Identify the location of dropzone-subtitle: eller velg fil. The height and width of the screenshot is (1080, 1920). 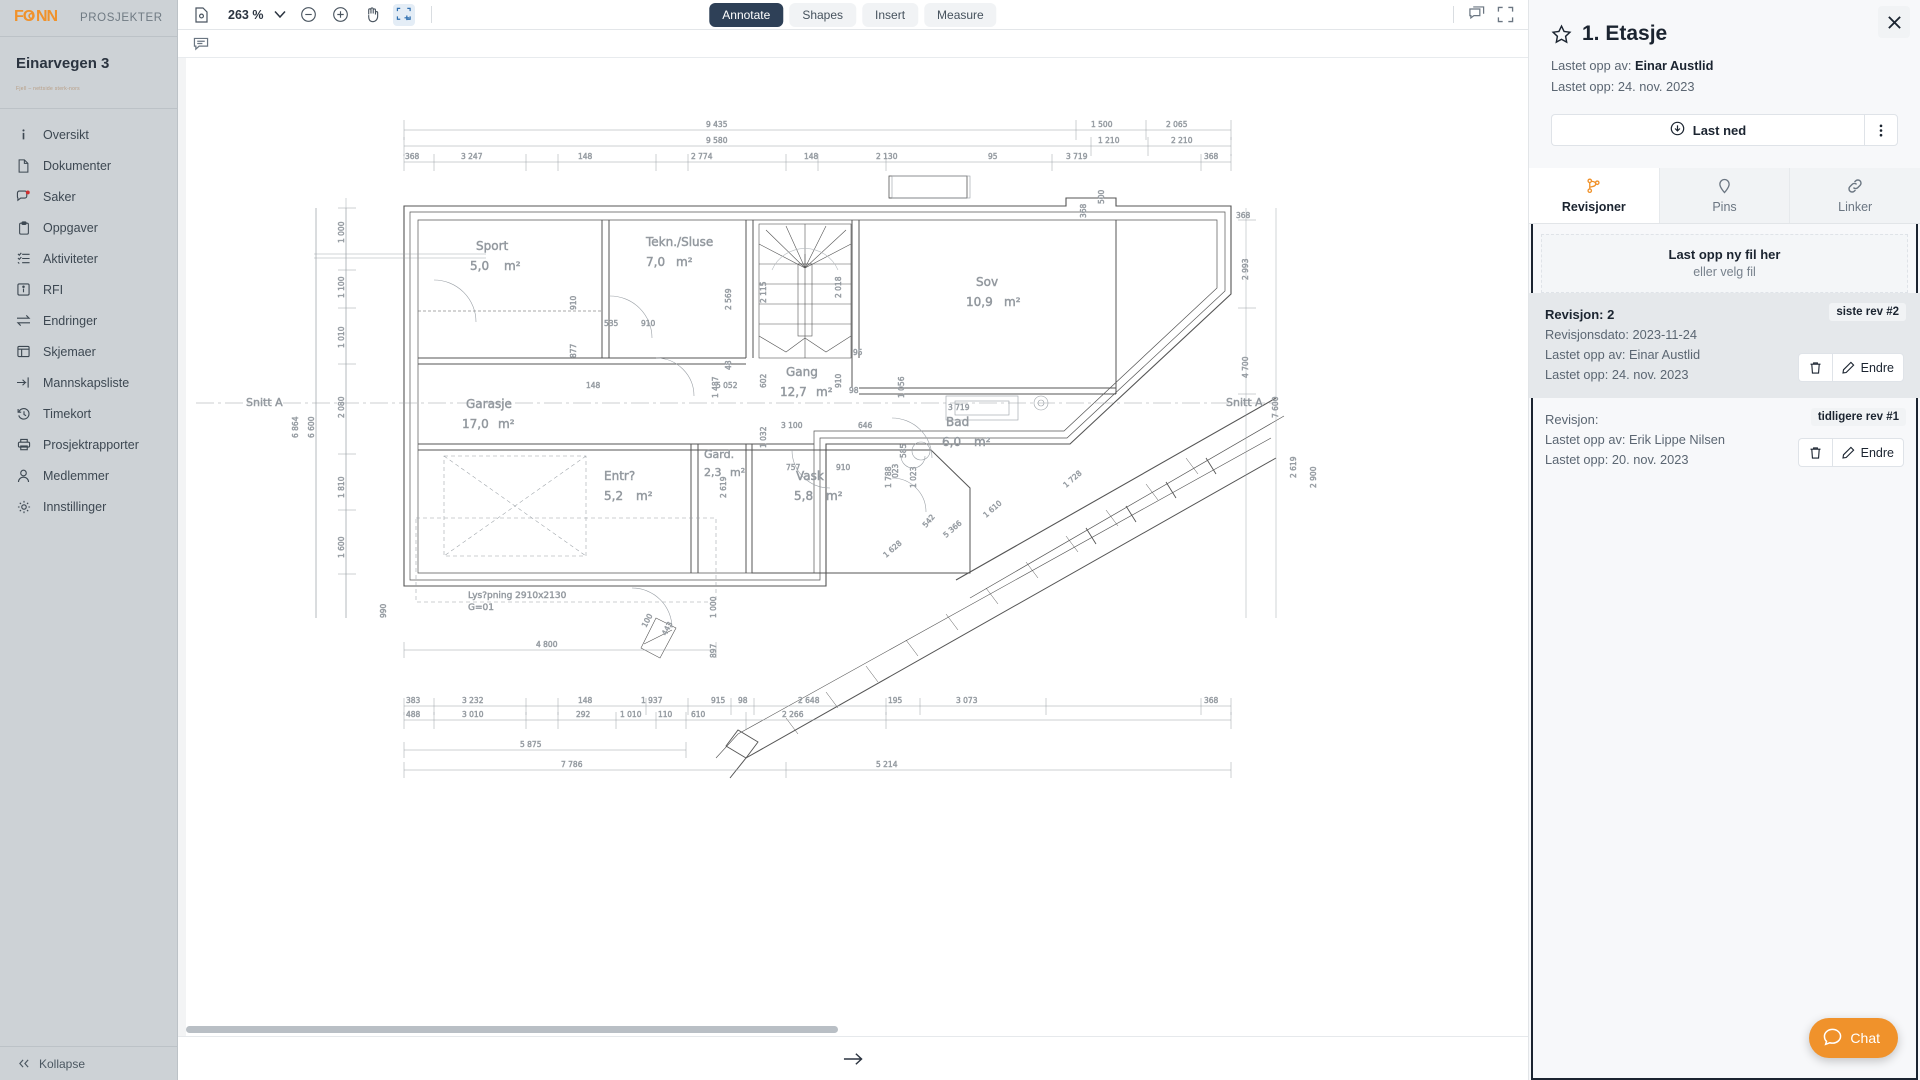
(1724, 272).